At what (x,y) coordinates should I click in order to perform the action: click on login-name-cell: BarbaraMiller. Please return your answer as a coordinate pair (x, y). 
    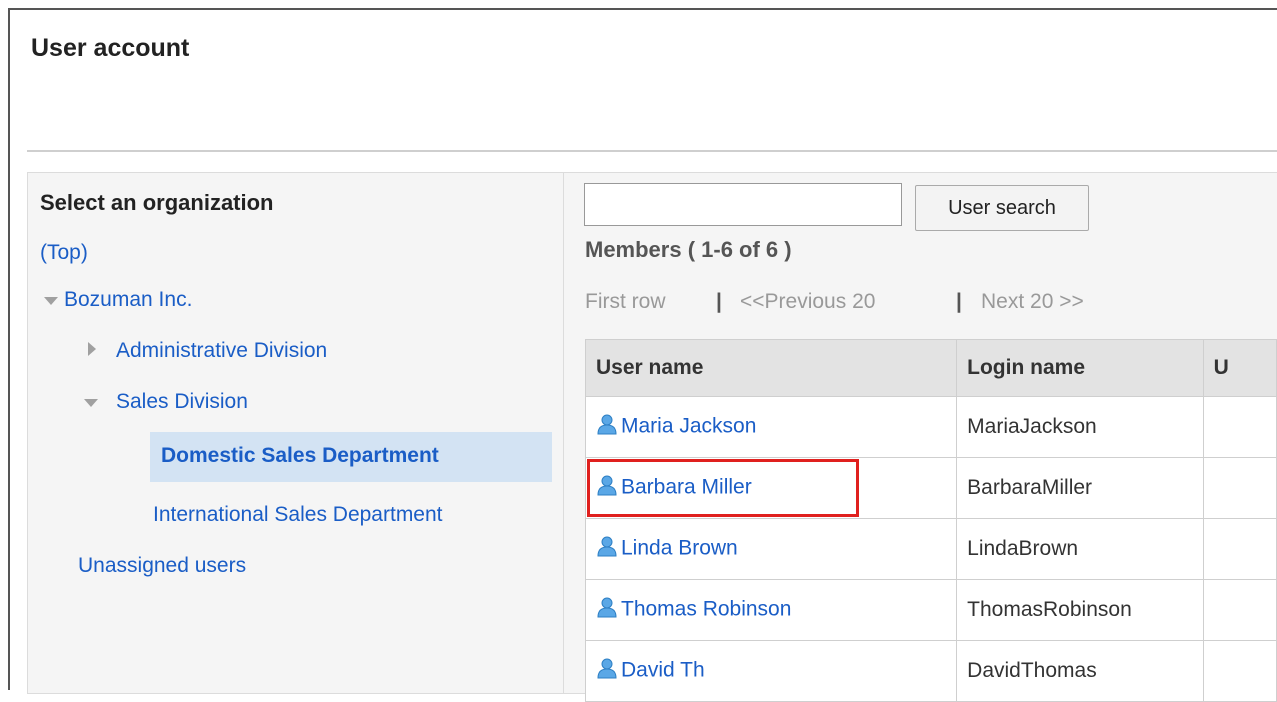
    Looking at the image, I should click on (1080, 488).